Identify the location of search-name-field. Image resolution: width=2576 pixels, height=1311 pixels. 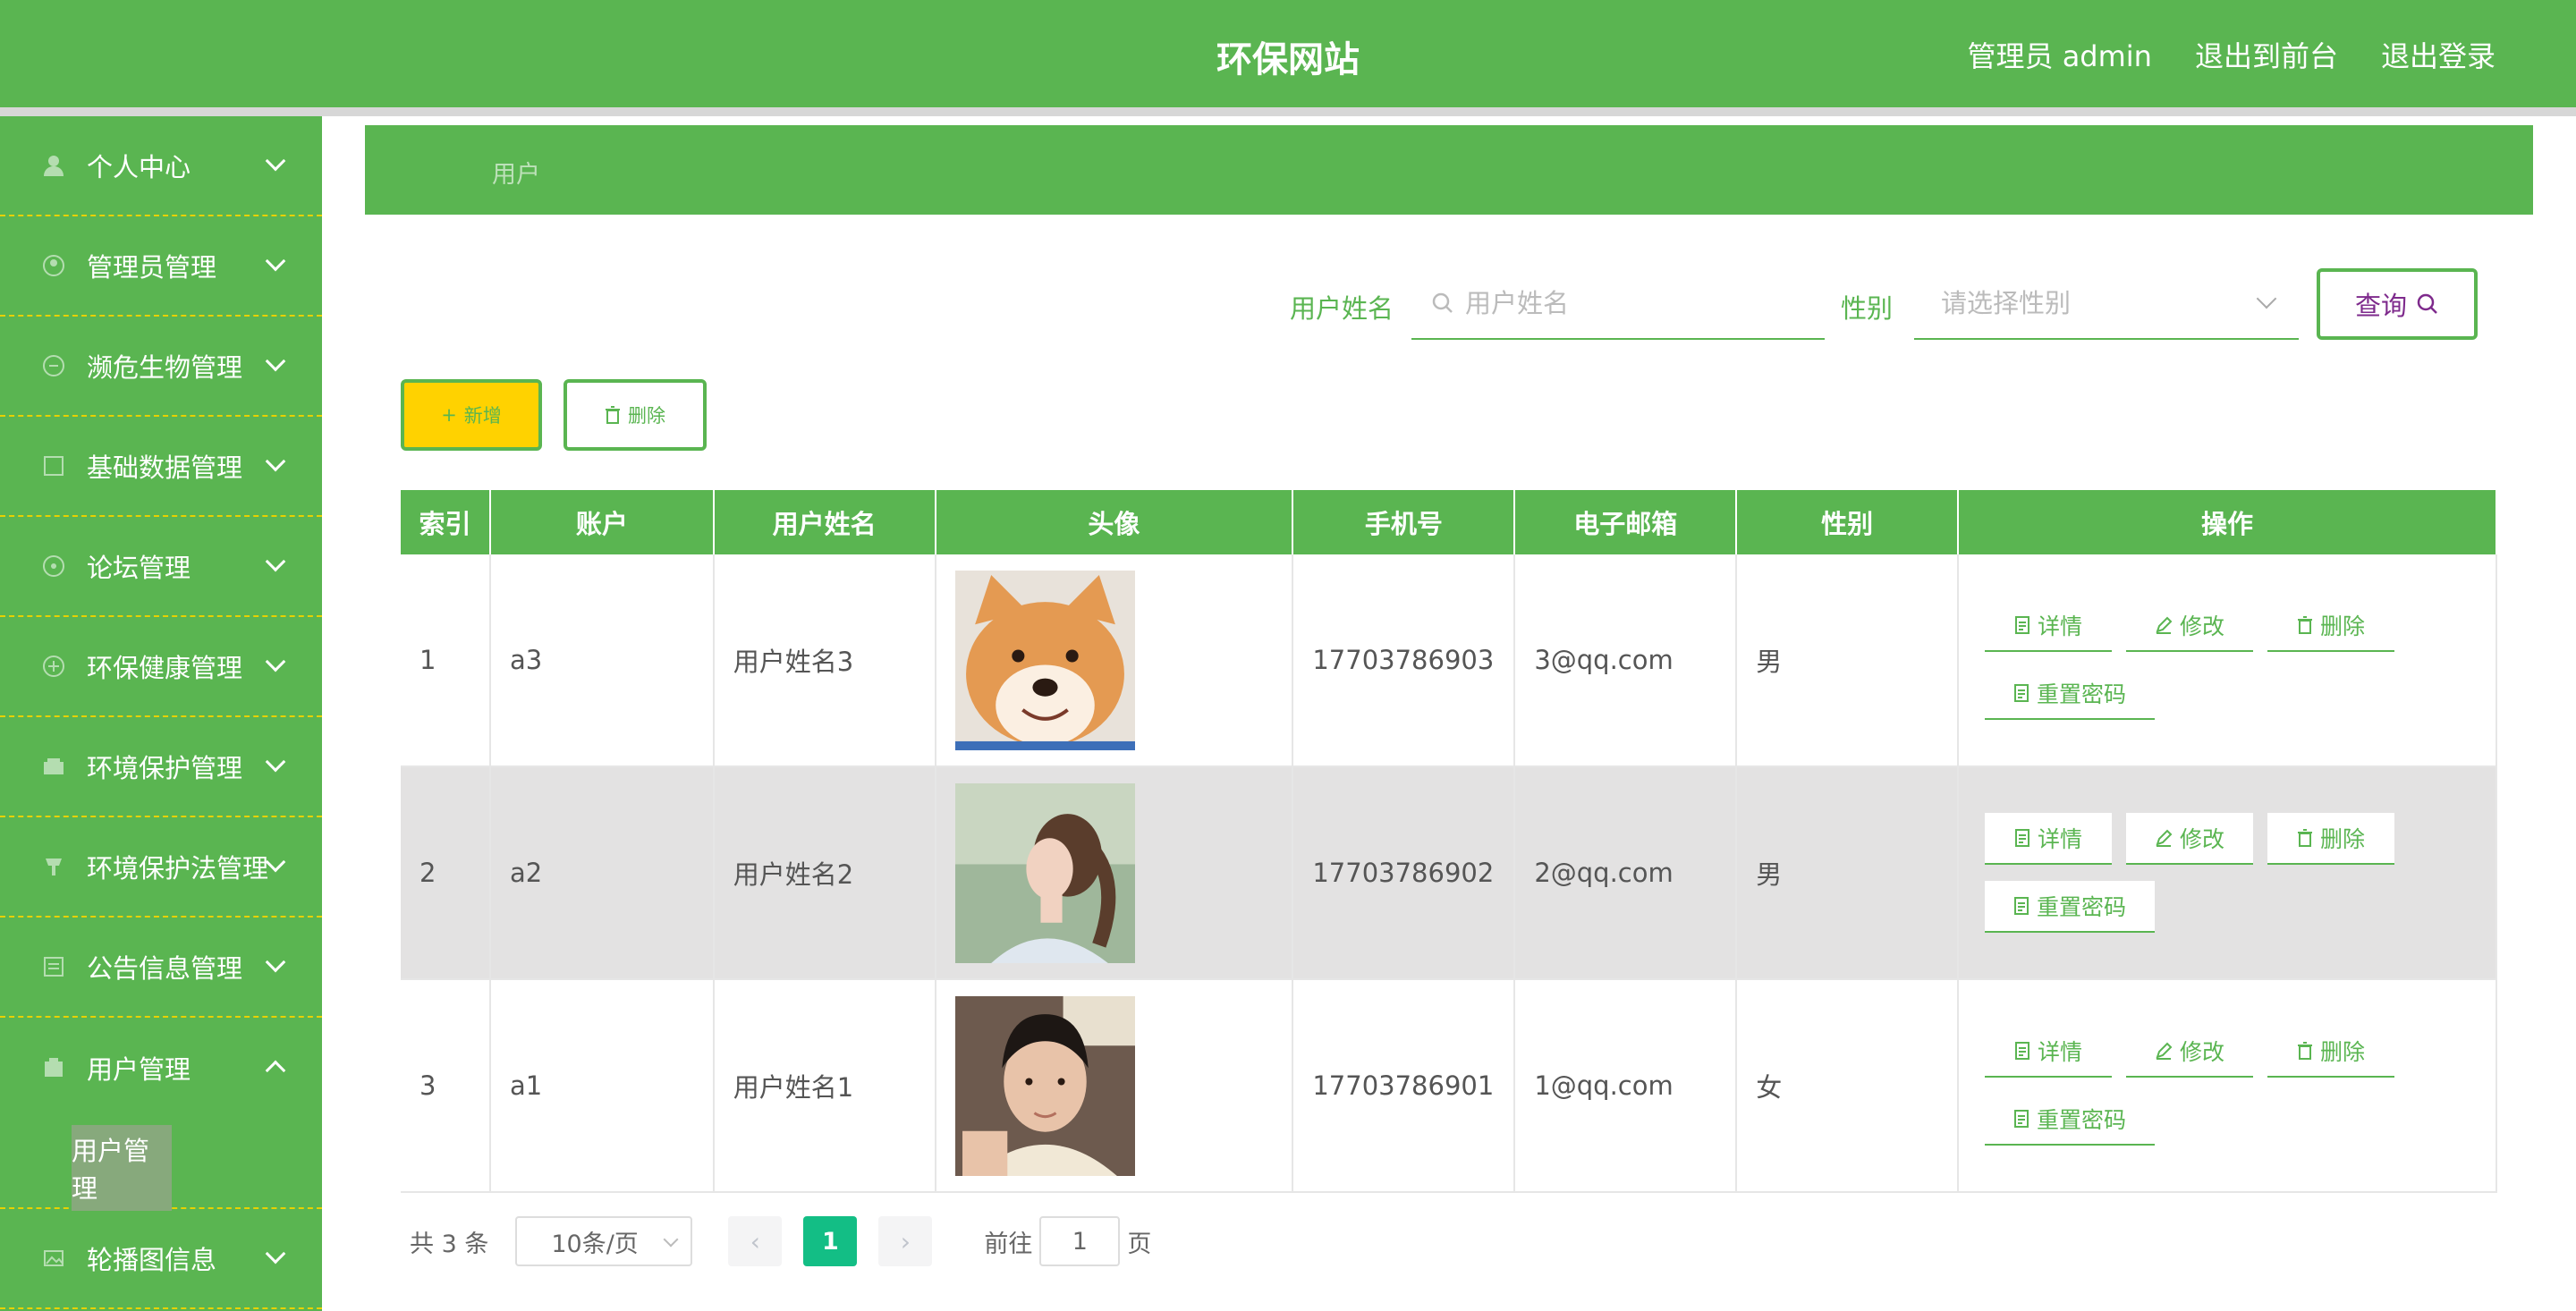
(1618, 304).